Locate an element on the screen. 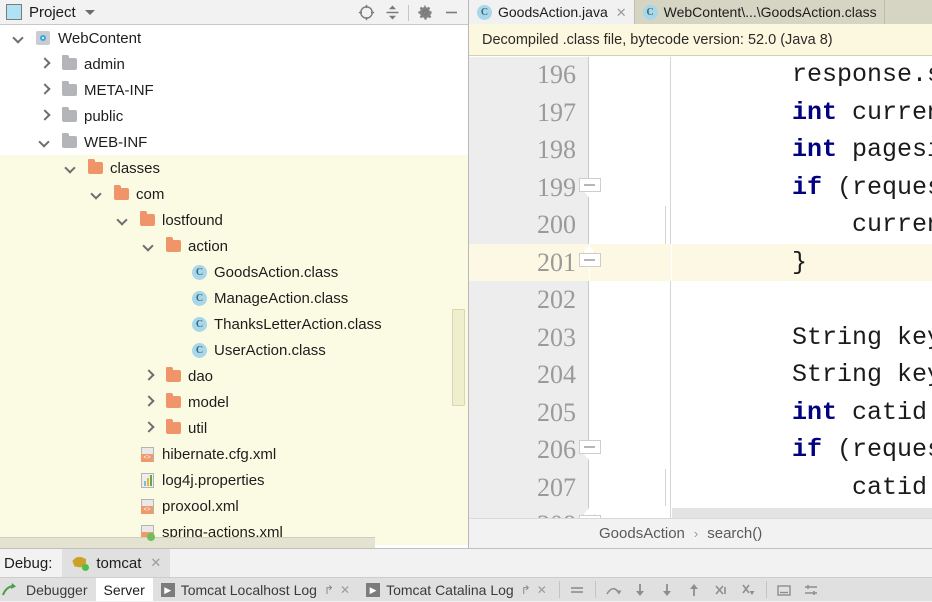  tree-node: C ThanksLetterAction.class is located at coordinates (234, 324).